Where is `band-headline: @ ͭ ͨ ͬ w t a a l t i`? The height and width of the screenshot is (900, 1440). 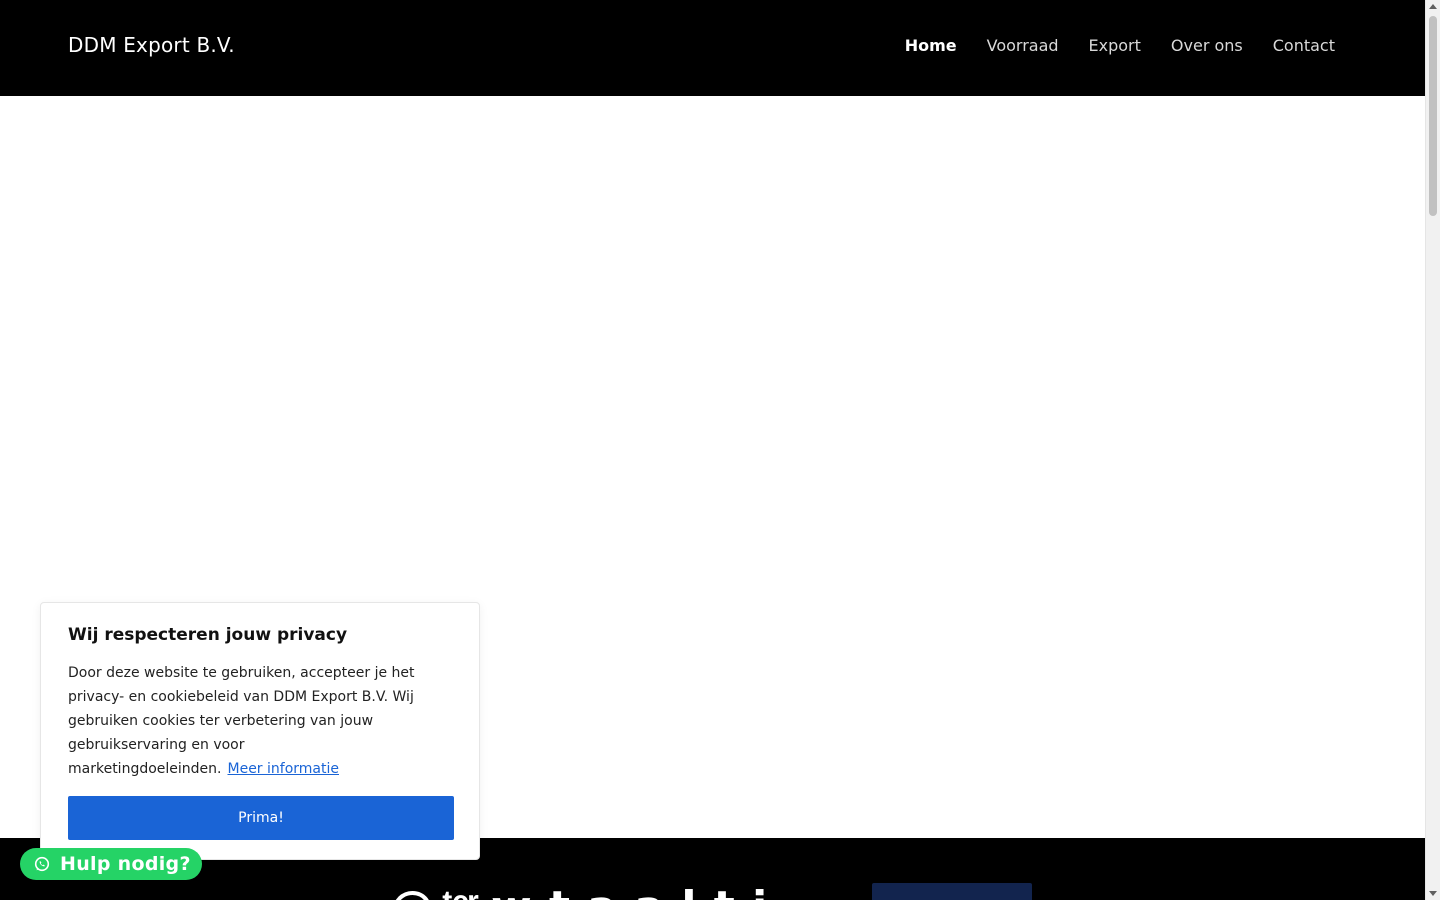 band-headline: @ ͭ ͨ ͬ w t a a l t i is located at coordinates (579, 891).